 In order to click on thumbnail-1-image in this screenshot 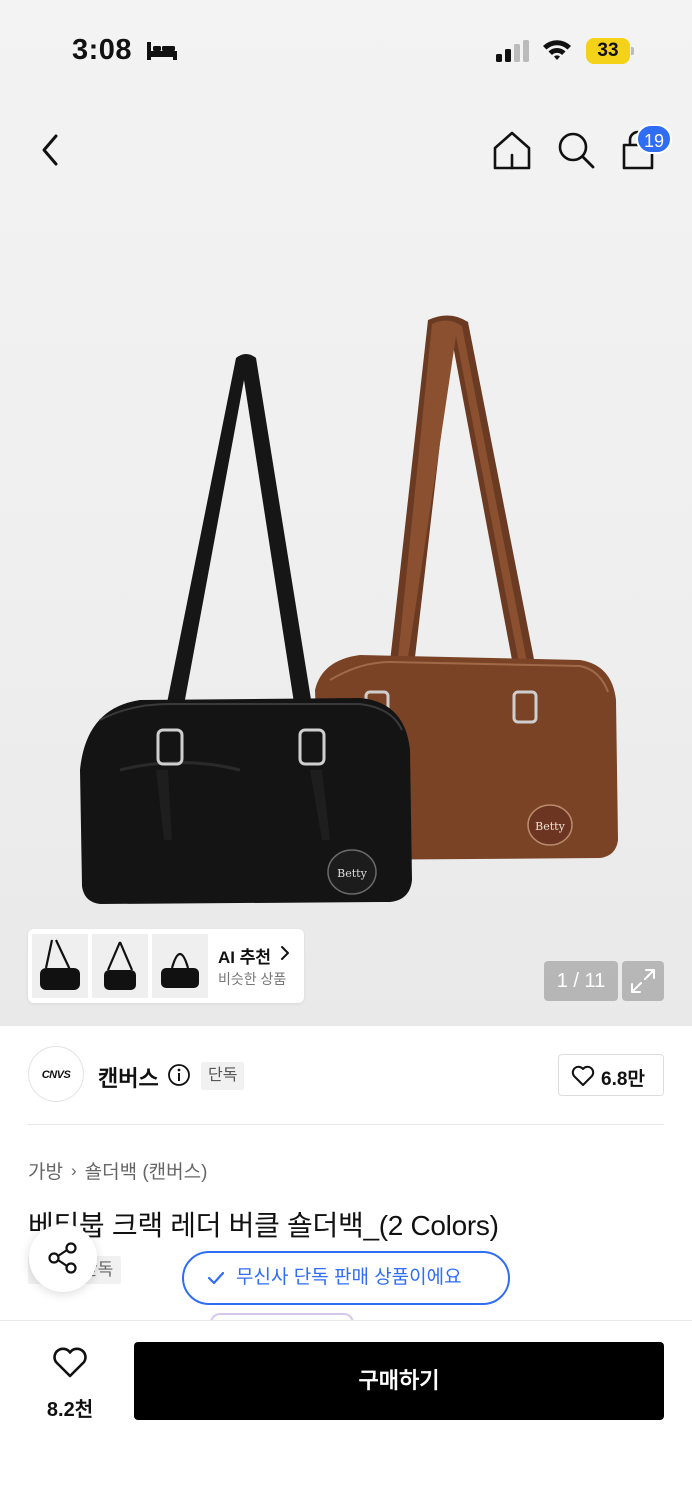, I will do `click(60, 964)`.